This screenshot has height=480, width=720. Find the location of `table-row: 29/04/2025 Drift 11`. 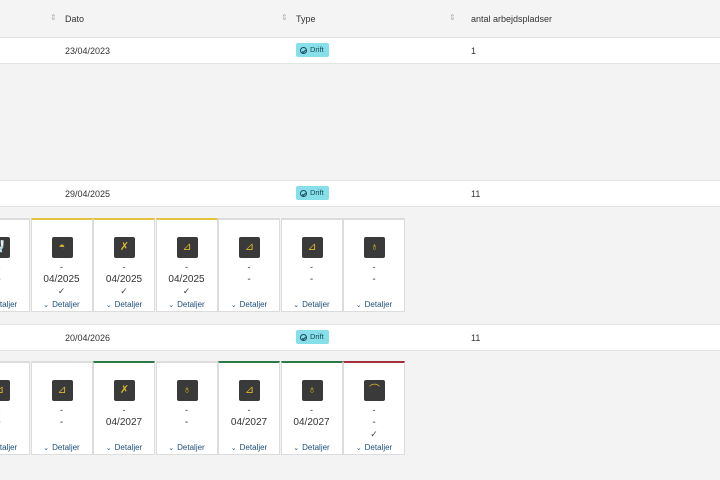

table-row: 29/04/2025 Drift 11 is located at coordinates (360, 193).